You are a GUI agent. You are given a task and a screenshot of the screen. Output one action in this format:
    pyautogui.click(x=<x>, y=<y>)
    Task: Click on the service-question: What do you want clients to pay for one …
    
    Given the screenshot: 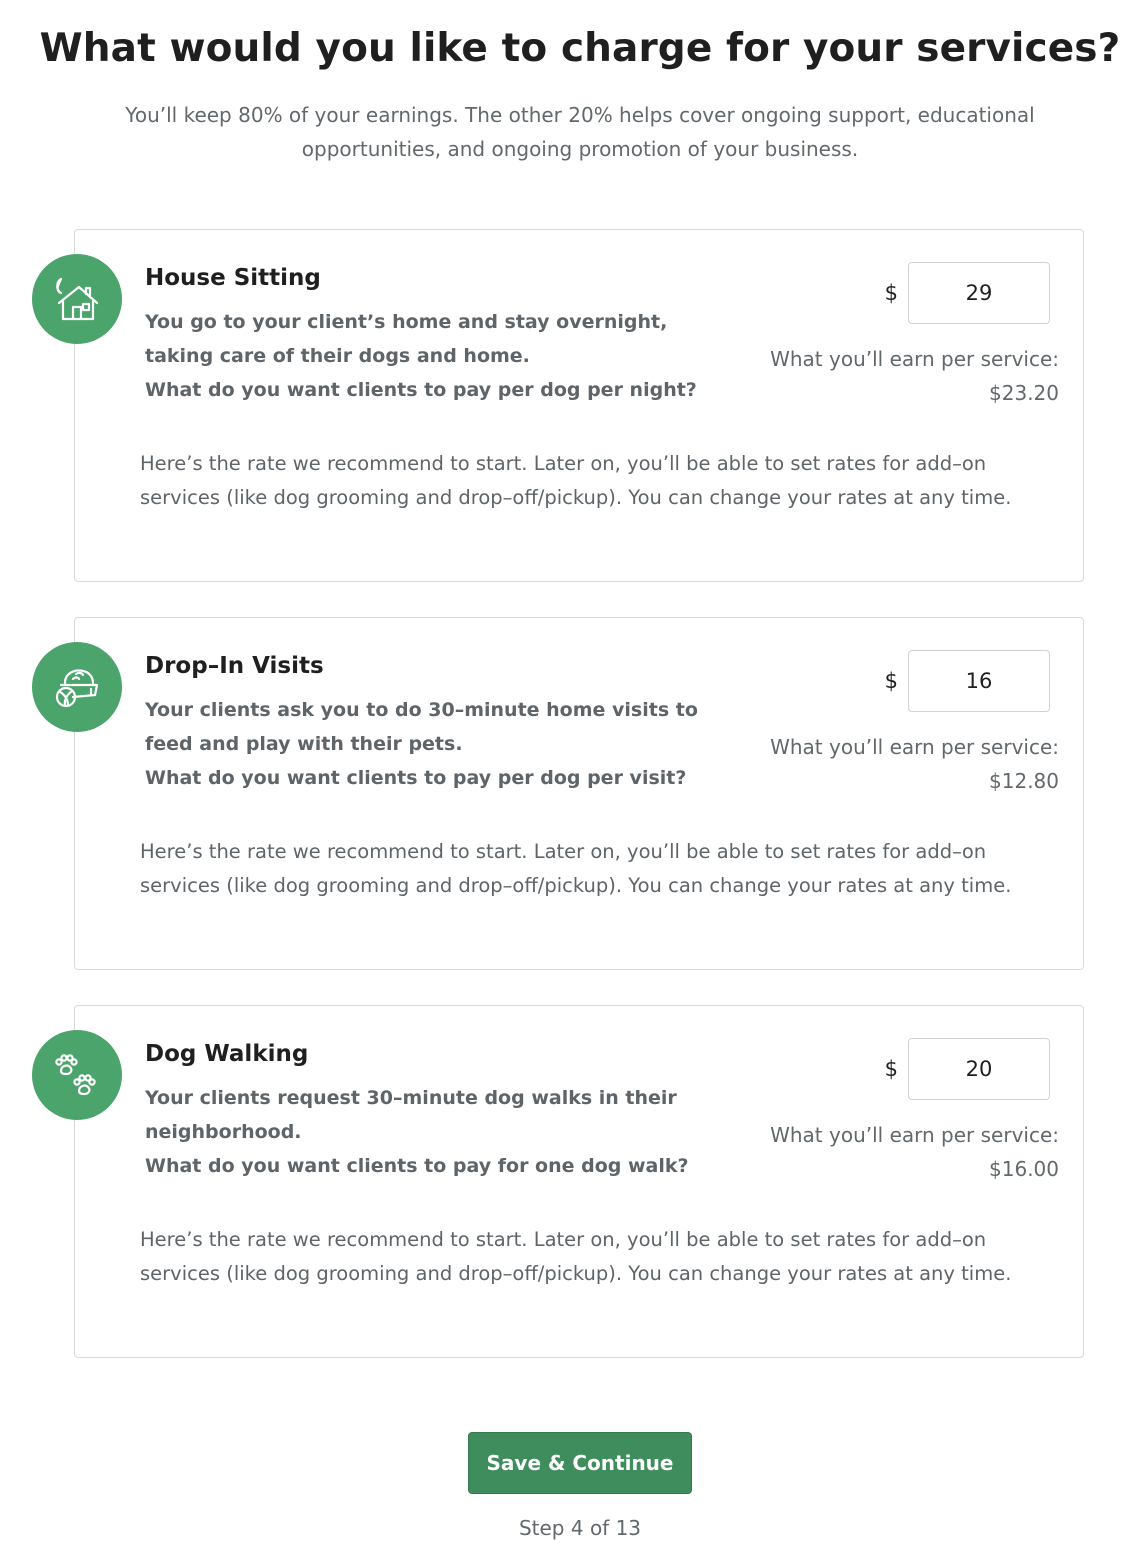 What is the action you would take?
    pyautogui.click(x=417, y=1166)
    